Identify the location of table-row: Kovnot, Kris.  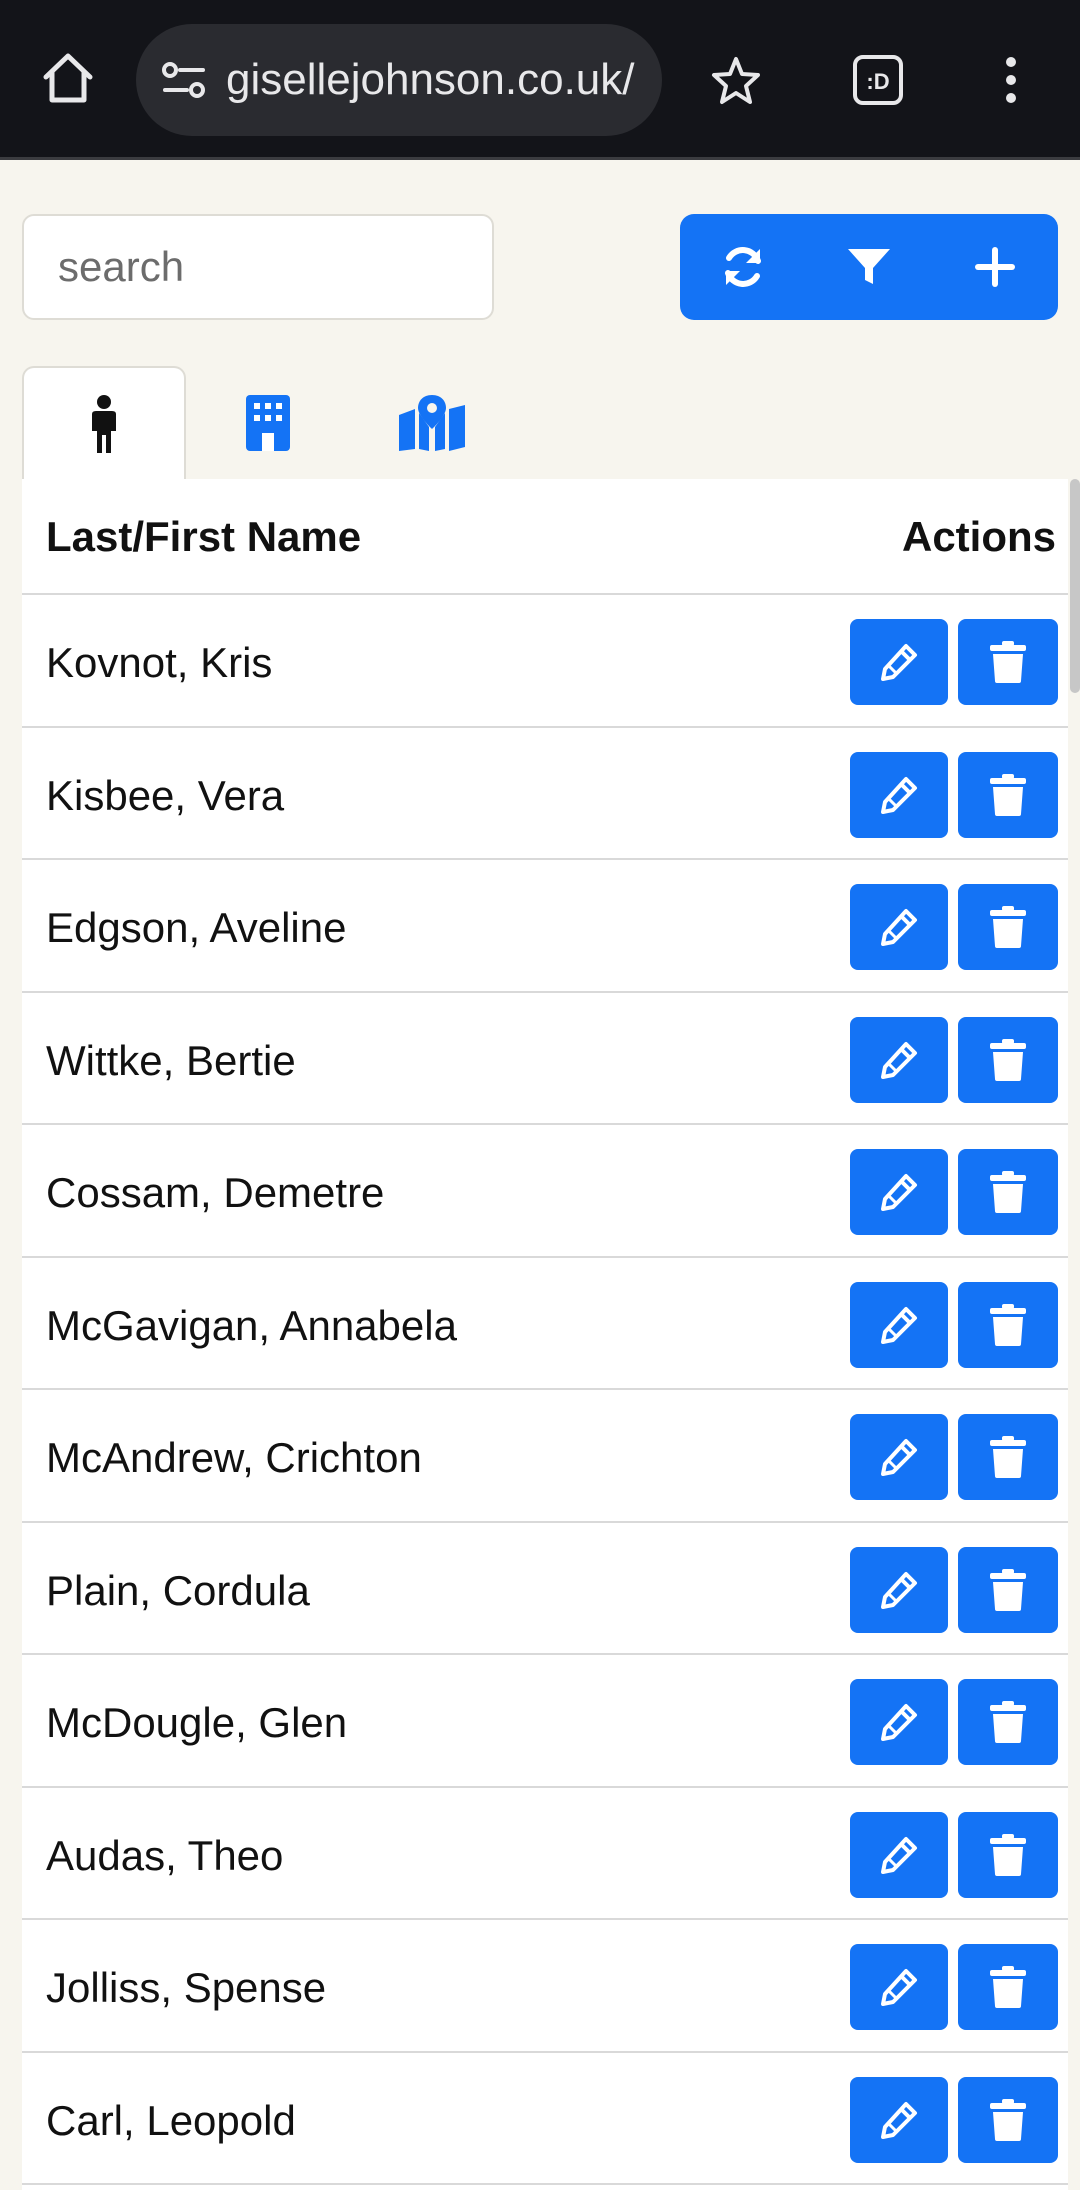
(545, 661).